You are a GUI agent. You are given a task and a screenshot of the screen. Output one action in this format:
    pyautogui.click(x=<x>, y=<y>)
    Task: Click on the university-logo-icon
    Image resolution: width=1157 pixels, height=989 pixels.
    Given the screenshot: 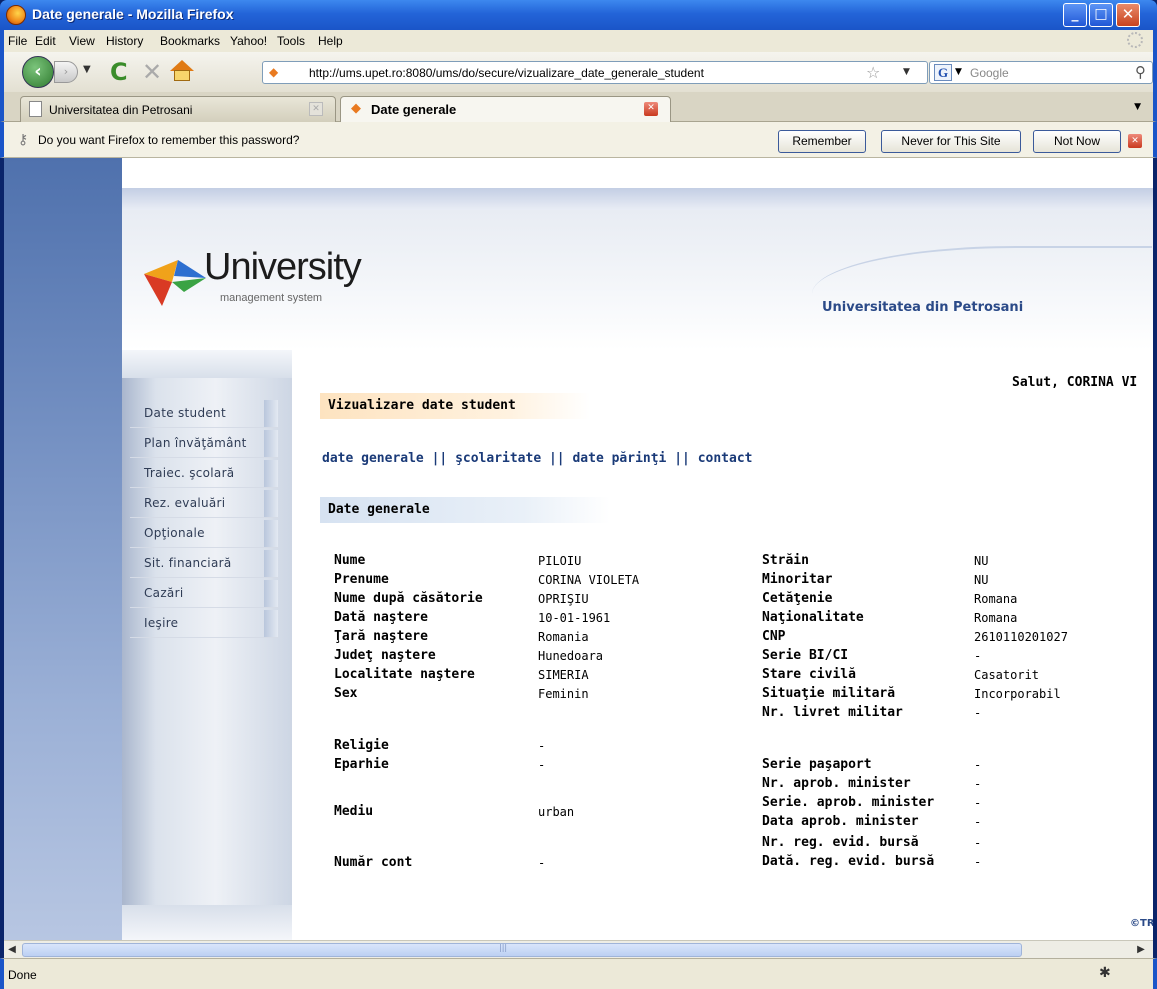 What is the action you would take?
    pyautogui.click(x=175, y=283)
    